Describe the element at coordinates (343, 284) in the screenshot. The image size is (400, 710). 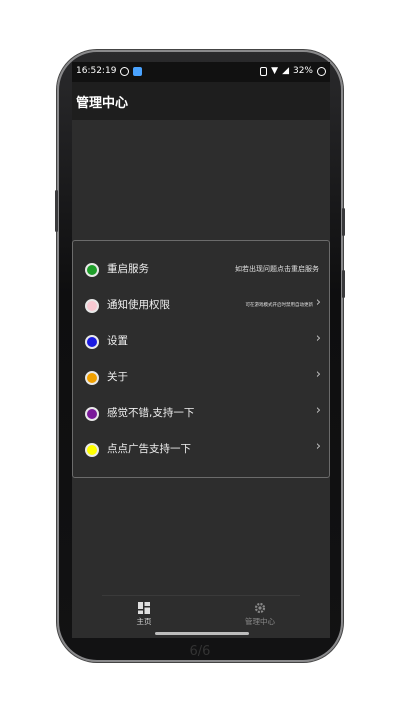
I see `phone-side-button-right-bottom` at that location.